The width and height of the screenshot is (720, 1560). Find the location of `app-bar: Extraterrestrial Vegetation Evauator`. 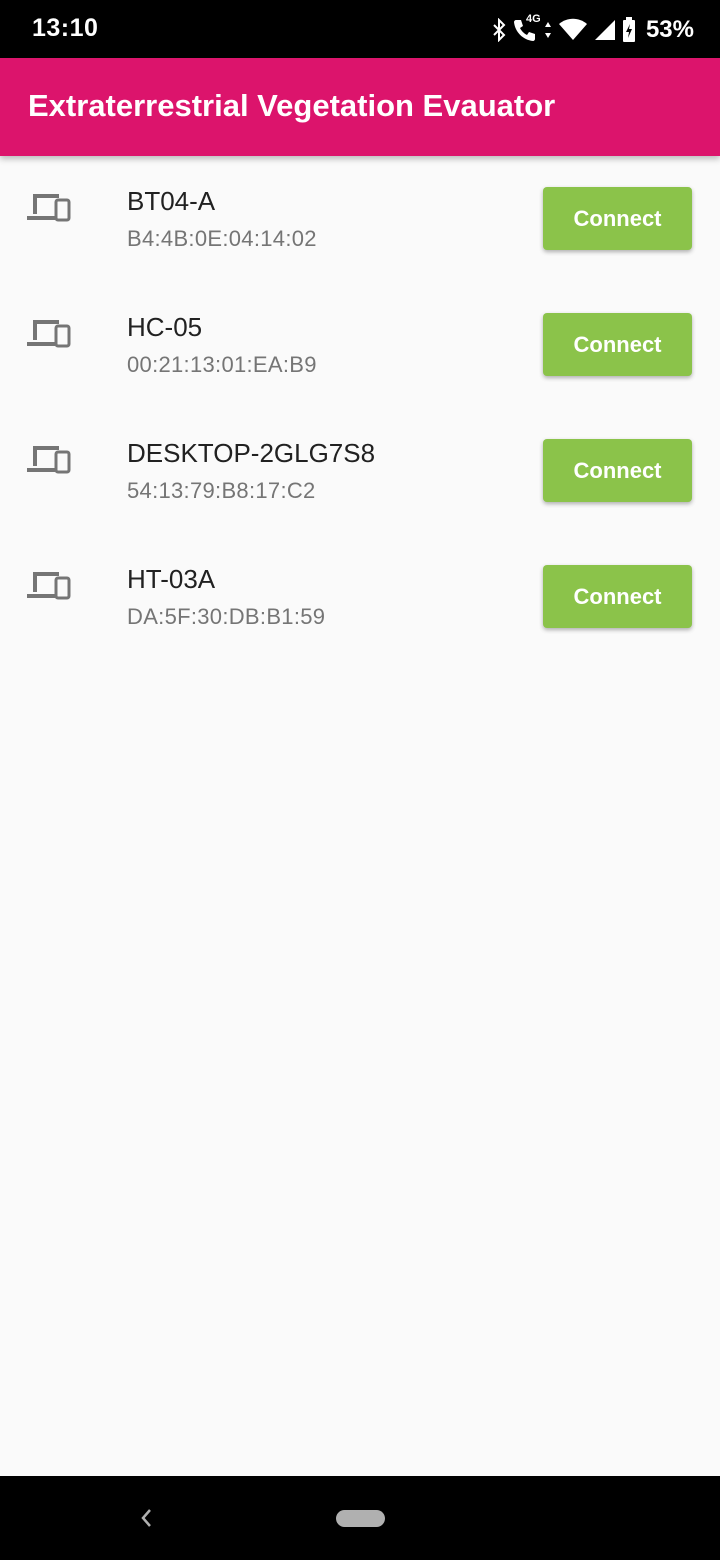

app-bar: Extraterrestrial Vegetation Evauator is located at coordinates (360, 107).